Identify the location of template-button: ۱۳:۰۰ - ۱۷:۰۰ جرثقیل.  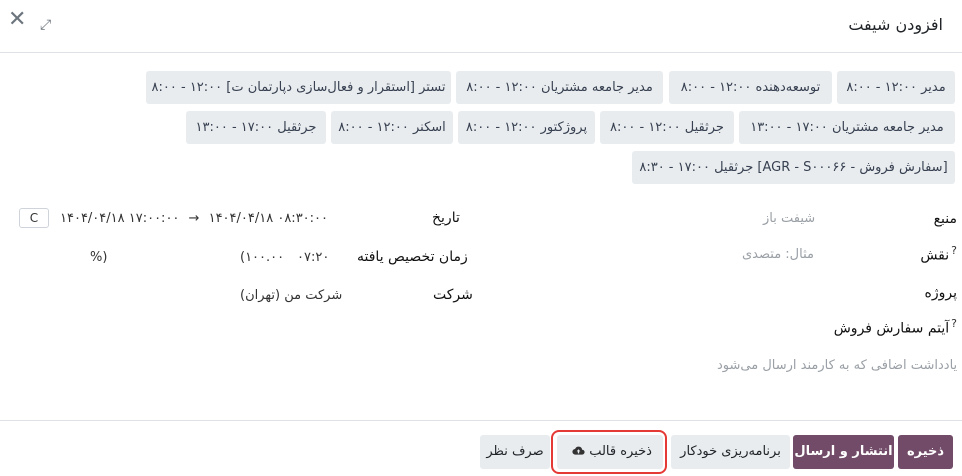
(256, 127).